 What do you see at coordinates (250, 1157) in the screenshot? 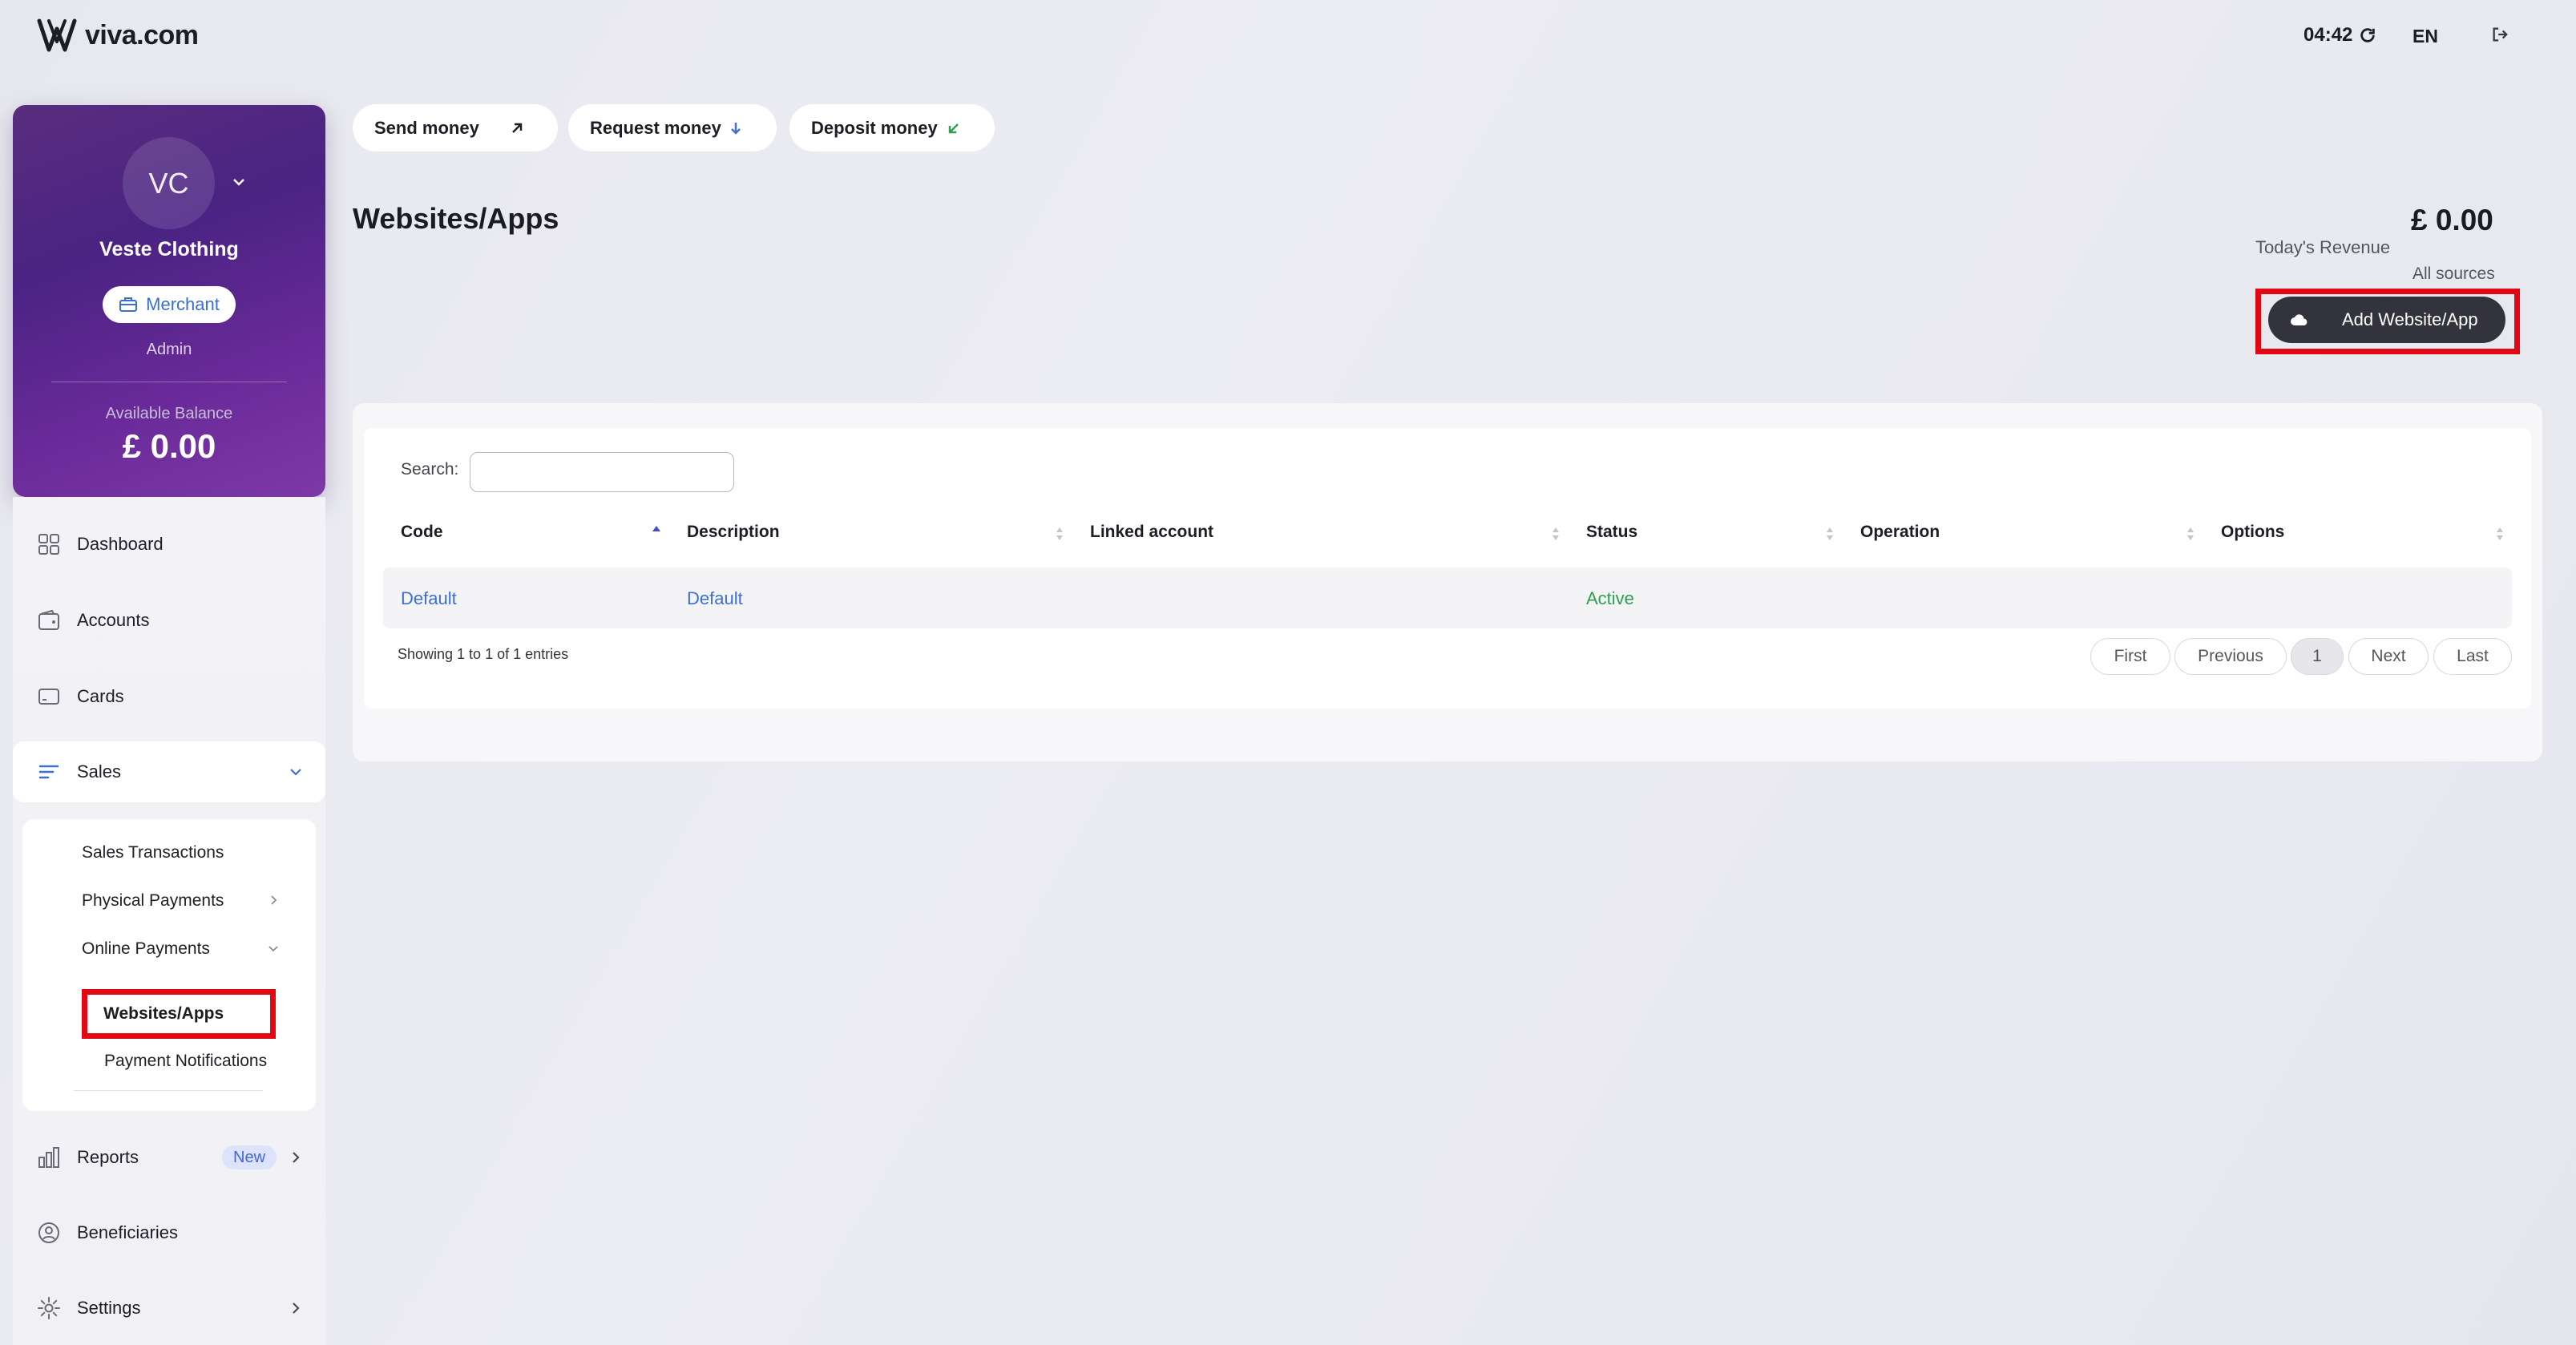
I see `new-badge: New` at bounding box center [250, 1157].